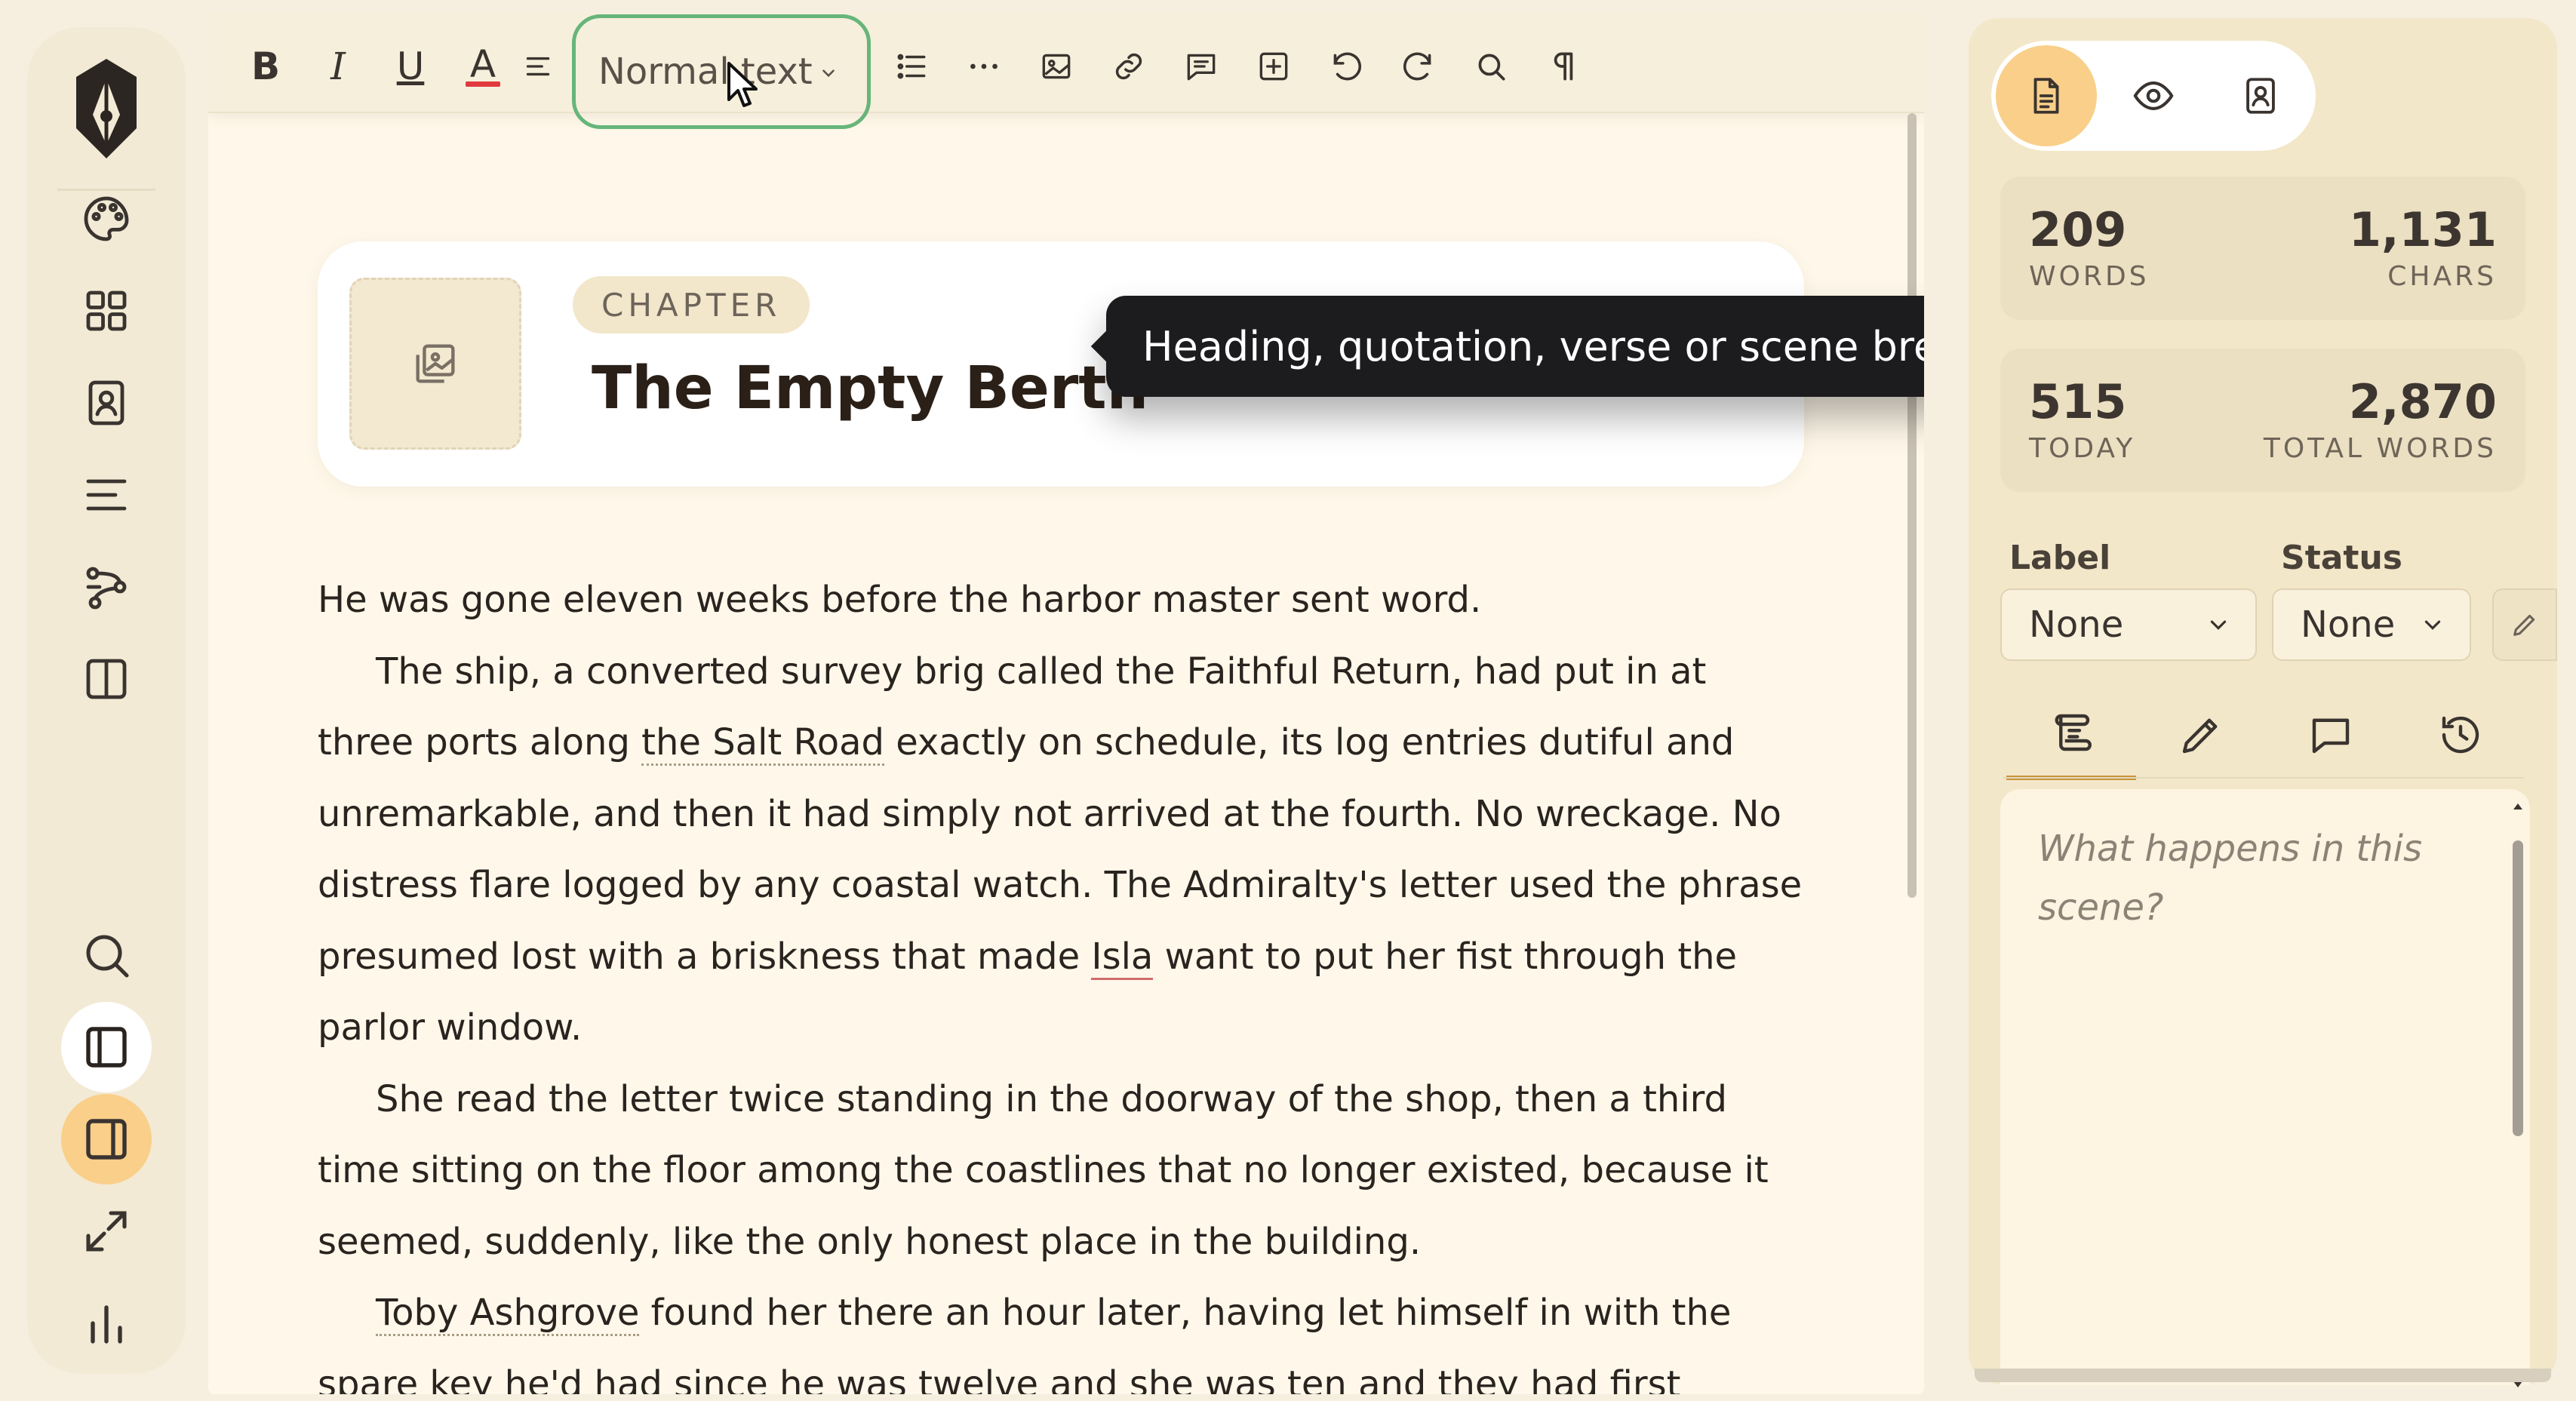 Image resolution: width=2576 pixels, height=1401 pixels. What do you see at coordinates (106, 955) in the screenshot?
I see `search-icon` at bounding box center [106, 955].